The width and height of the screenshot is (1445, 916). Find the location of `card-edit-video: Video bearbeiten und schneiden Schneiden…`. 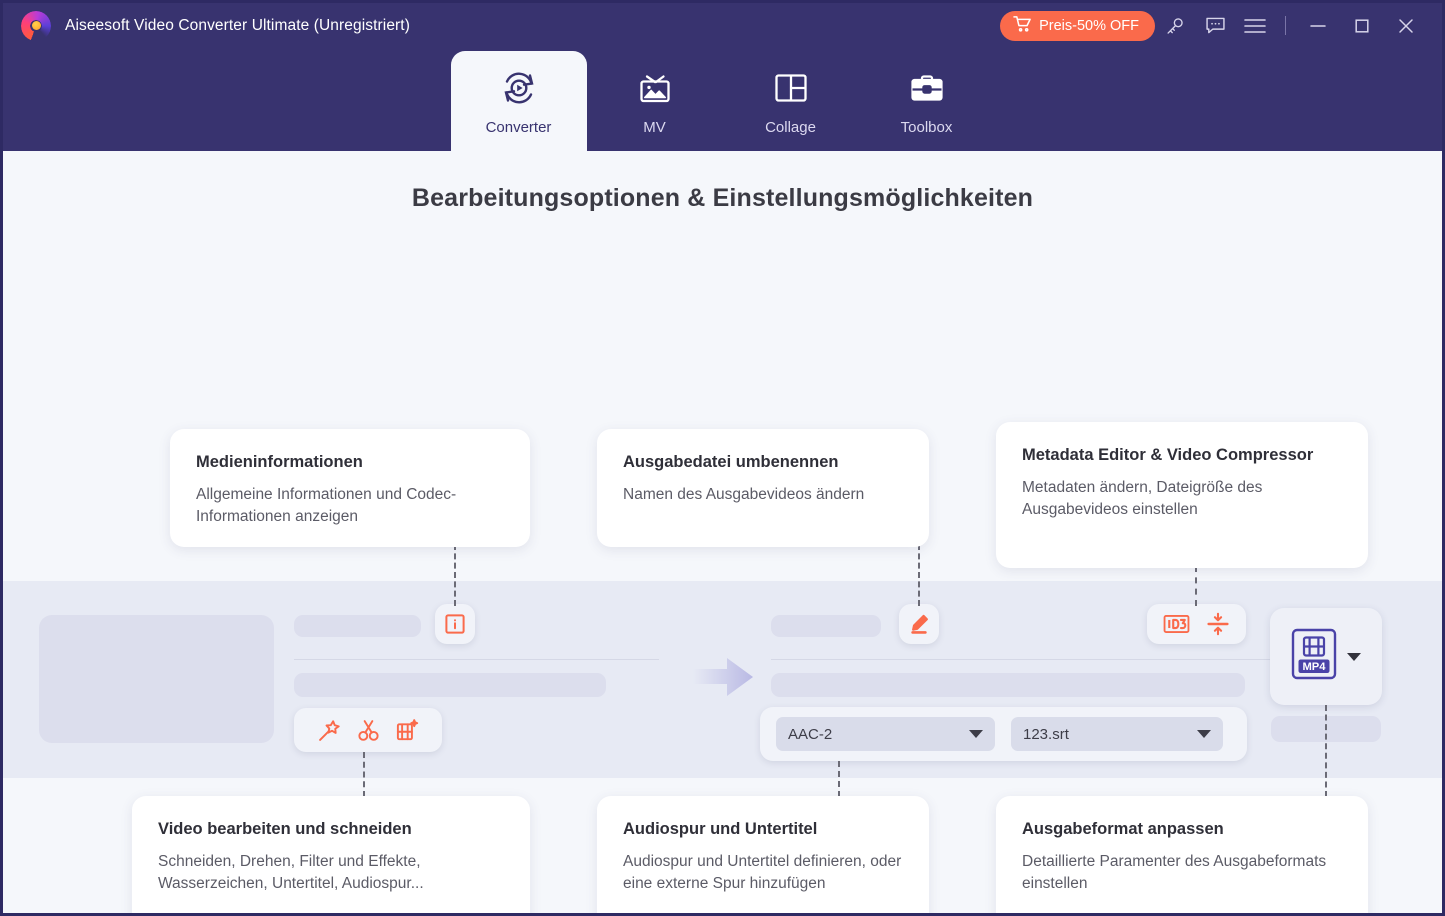

card-edit-video: Video bearbeiten und schneiden Schneiden… is located at coordinates (331, 854).